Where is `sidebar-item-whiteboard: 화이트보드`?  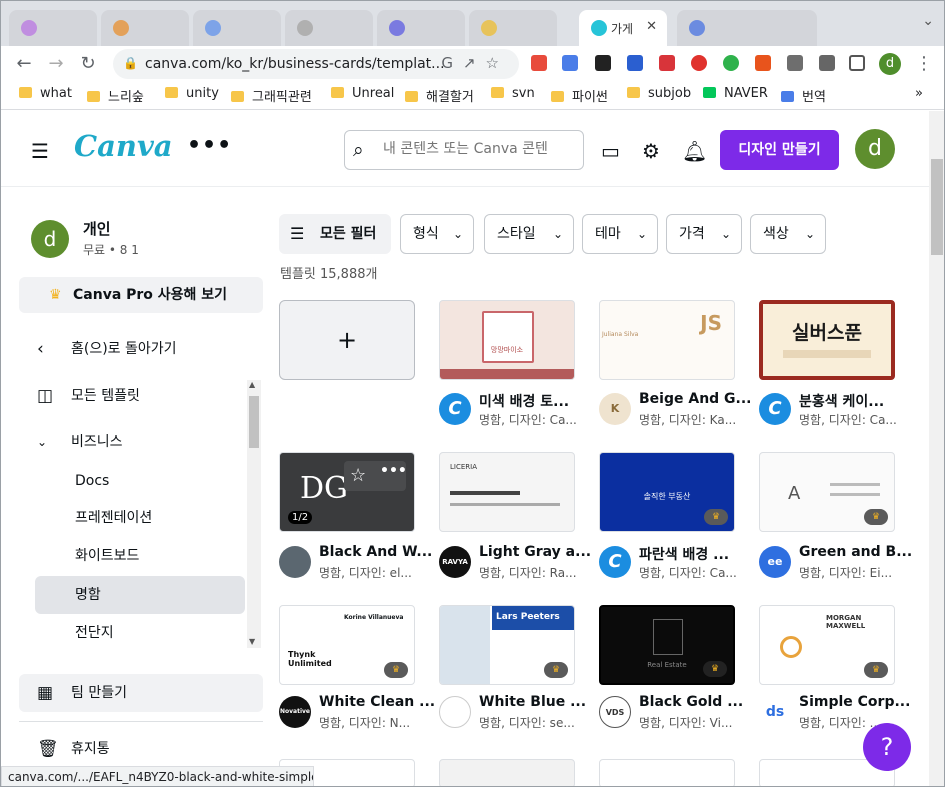 sidebar-item-whiteboard: 화이트보드 is located at coordinates (132, 556).